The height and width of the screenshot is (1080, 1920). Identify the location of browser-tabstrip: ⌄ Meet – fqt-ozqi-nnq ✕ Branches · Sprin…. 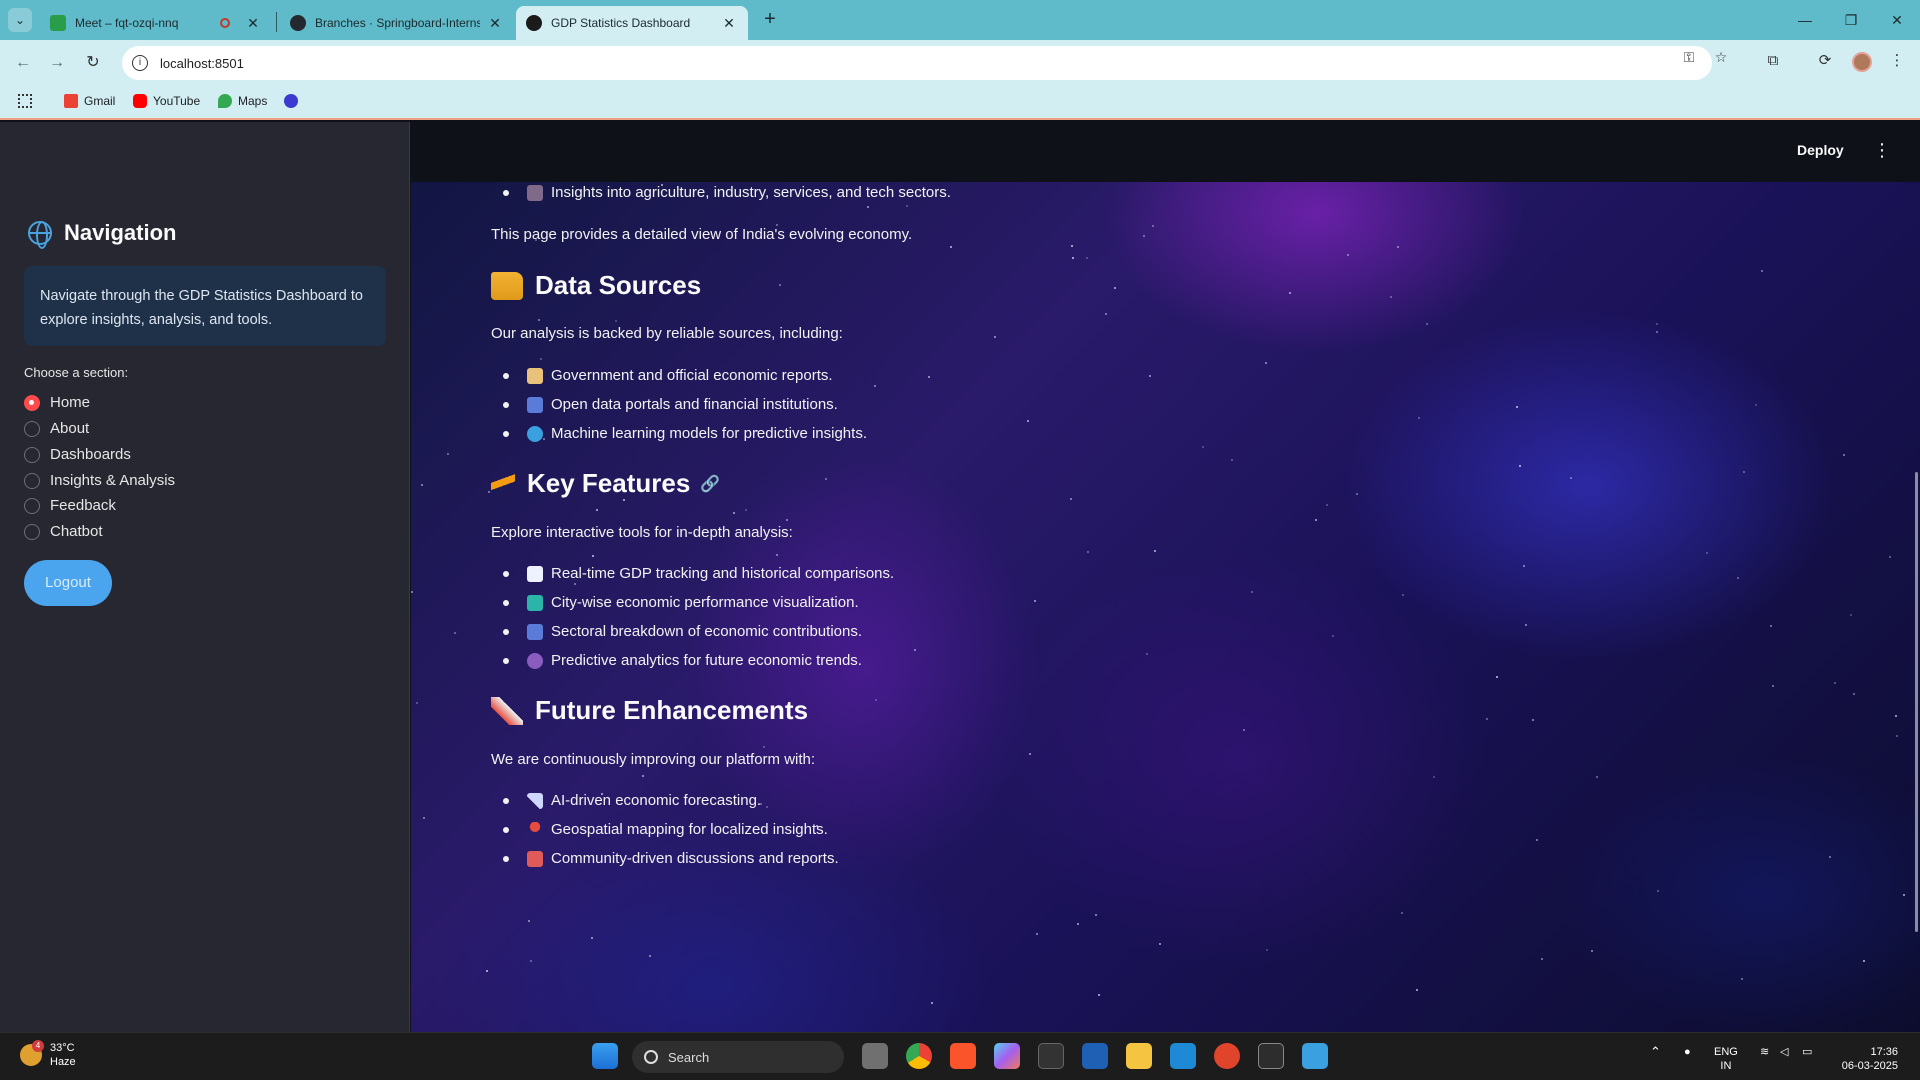
(960, 20).